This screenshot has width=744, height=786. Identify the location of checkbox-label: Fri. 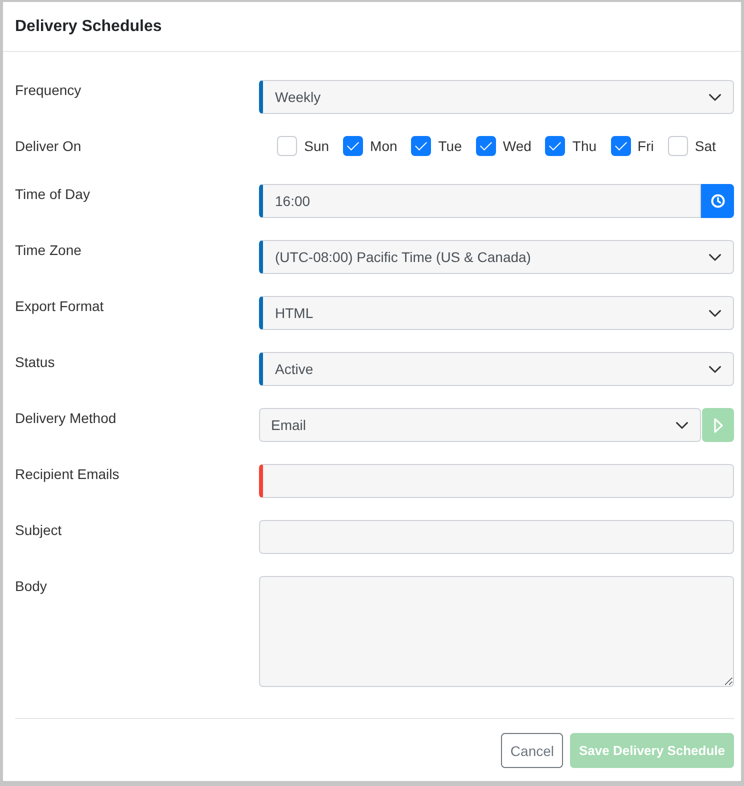
(646, 146).